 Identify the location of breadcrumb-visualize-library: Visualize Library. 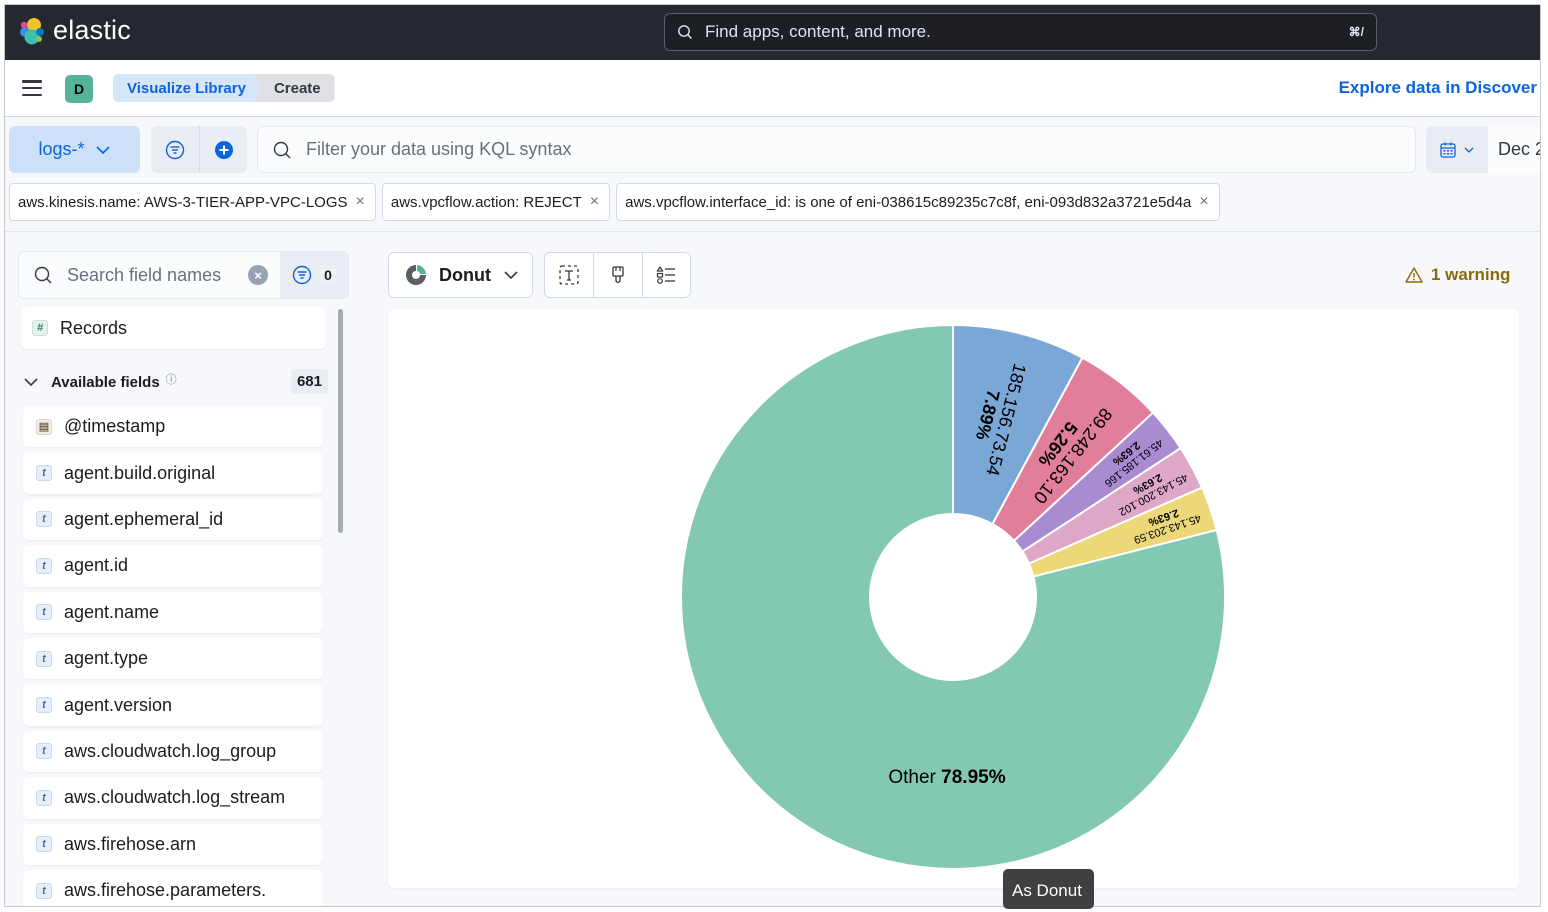
(187, 88).